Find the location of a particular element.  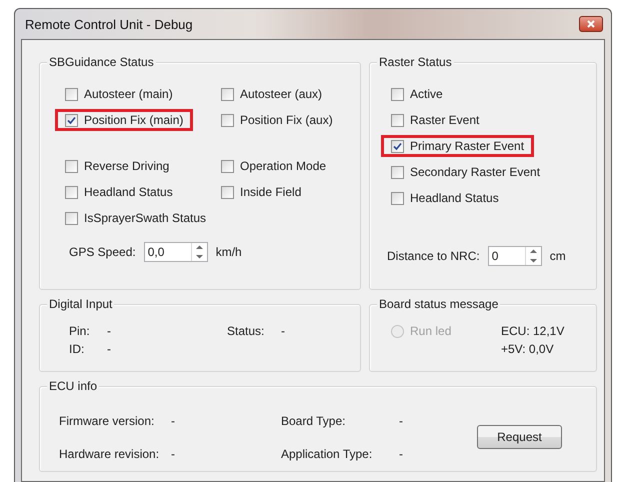

close-button is located at coordinates (591, 24).